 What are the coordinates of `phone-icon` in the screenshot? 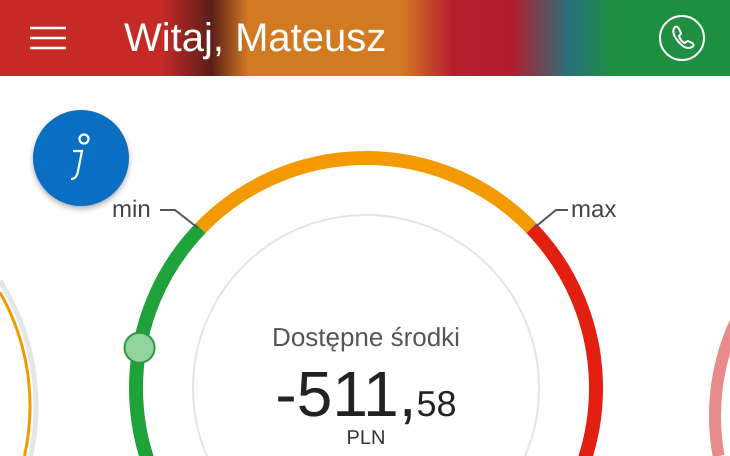 It's located at (682, 38).